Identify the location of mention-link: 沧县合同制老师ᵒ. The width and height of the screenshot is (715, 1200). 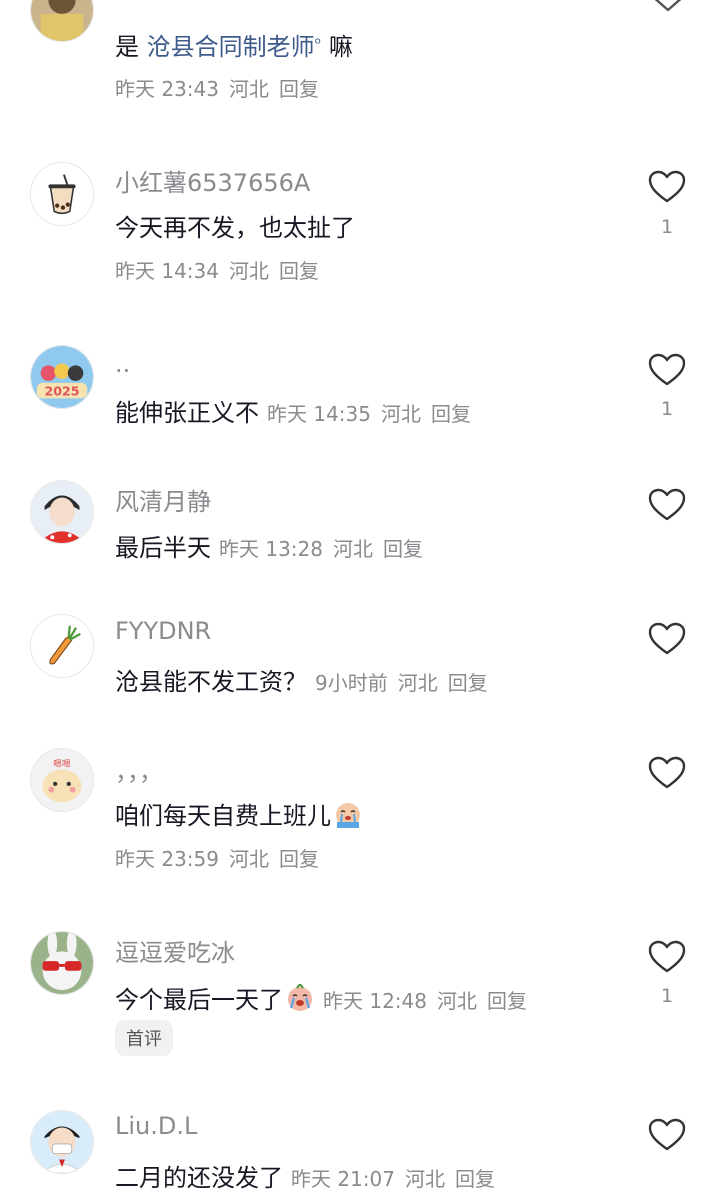
(234, 47).